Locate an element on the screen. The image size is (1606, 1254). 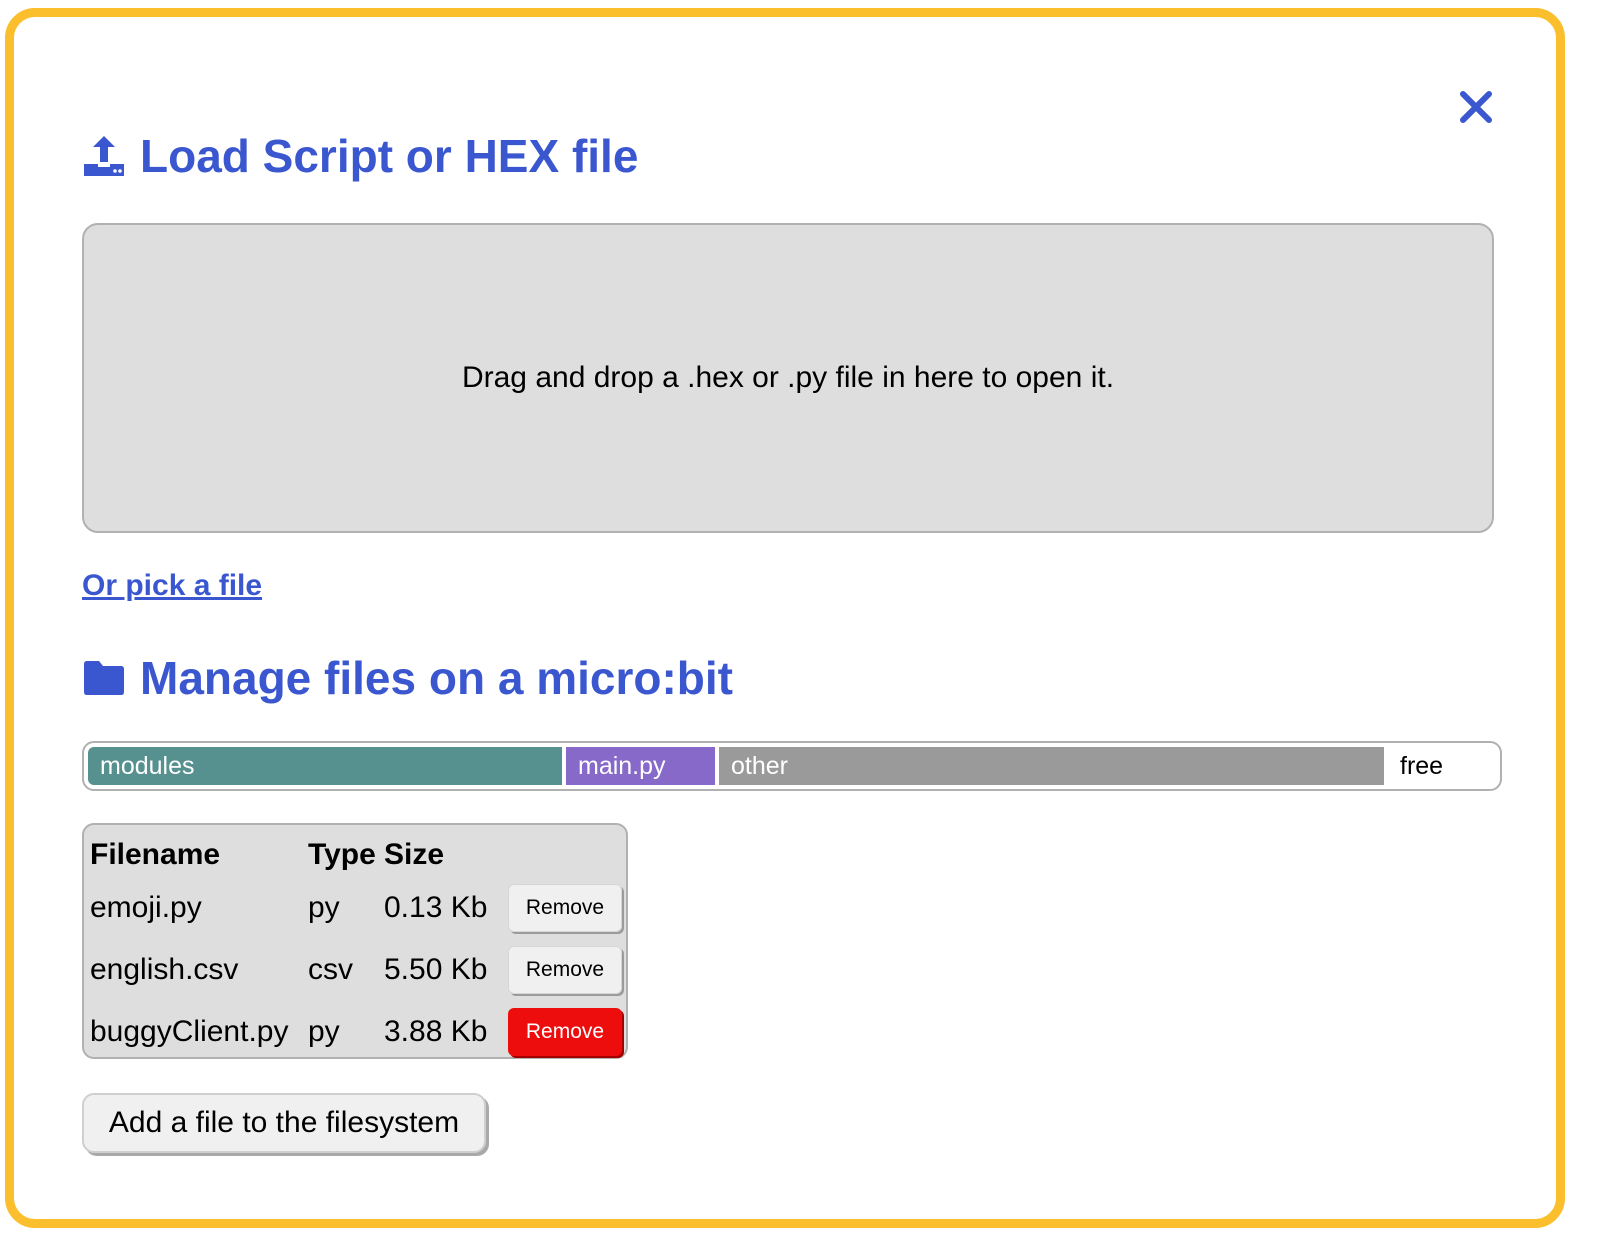
table-row: emoji.py py 0.13 Kb Remove is located at coordinates (356, 908).